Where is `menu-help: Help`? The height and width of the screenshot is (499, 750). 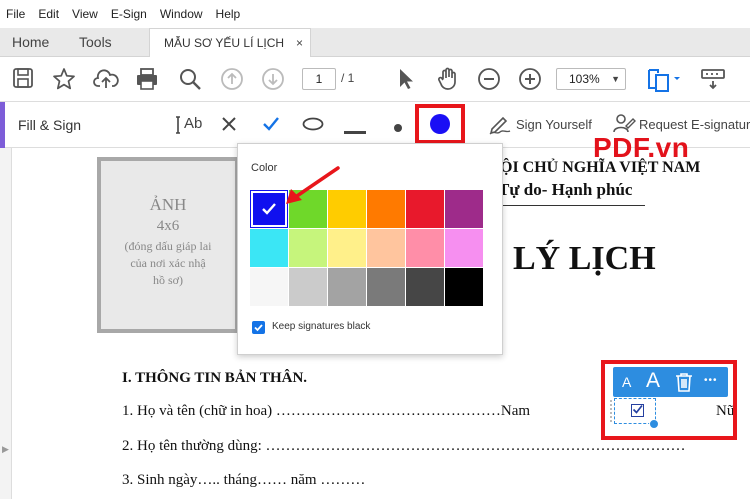 menu-help: Help is located at coordinates (228, 14).